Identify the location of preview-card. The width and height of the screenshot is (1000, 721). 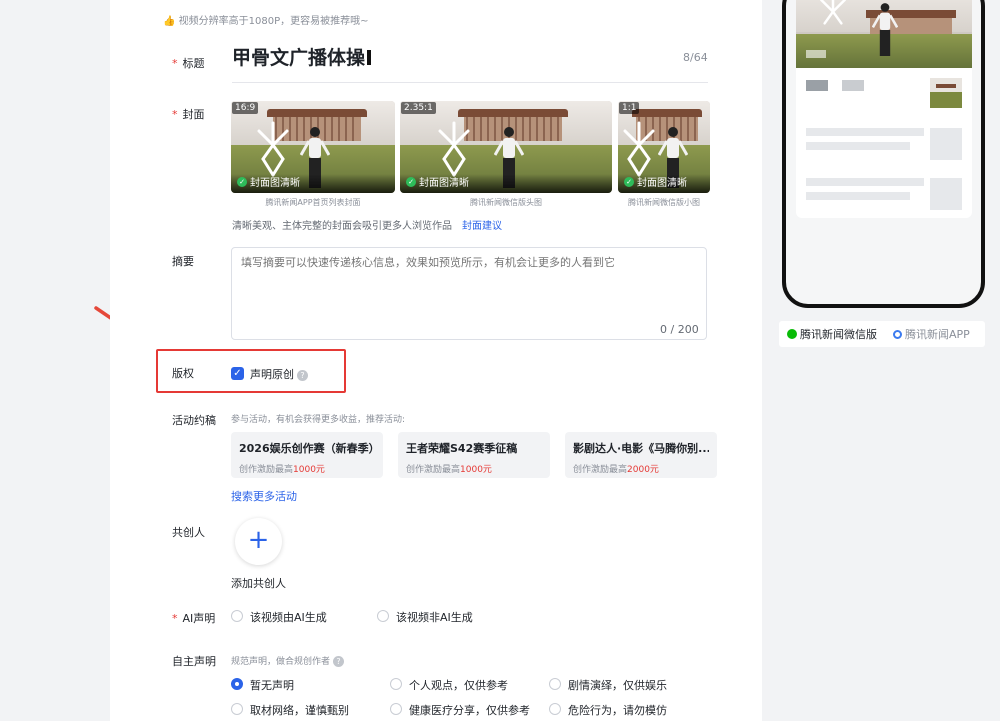
(884, 109).